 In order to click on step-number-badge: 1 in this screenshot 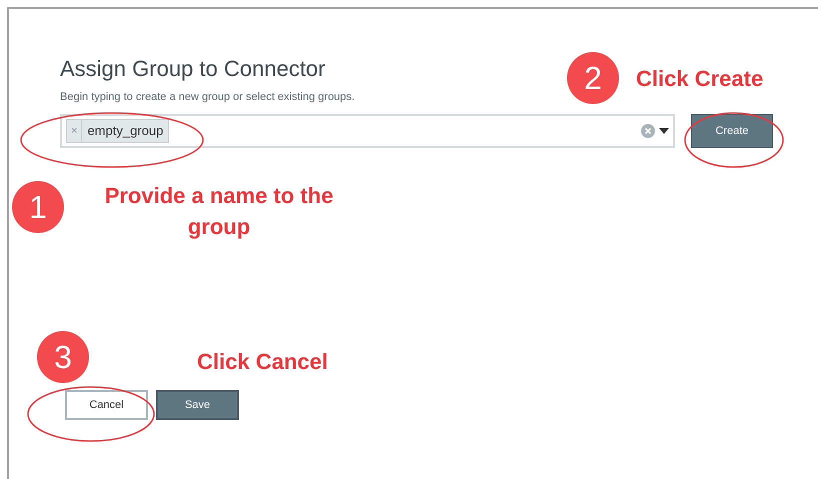, I will do `click(38, 207)`.